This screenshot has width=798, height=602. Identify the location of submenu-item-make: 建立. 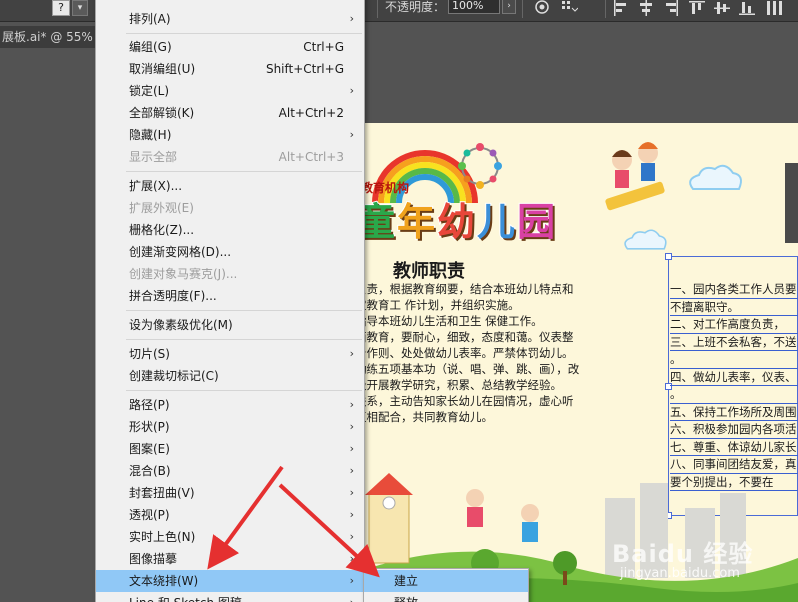
(446, 581).